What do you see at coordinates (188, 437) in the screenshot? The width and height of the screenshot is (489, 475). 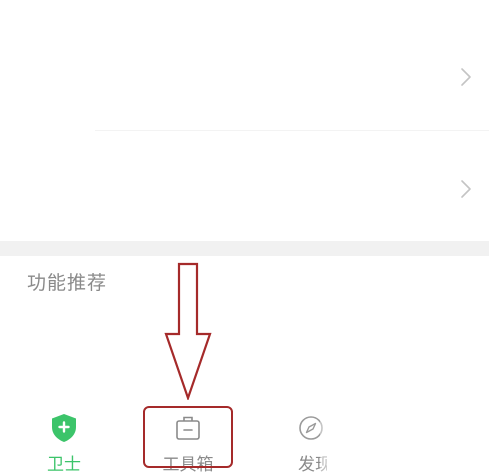 I see `highlight-annotation-box` at bounding box center [188, 437].